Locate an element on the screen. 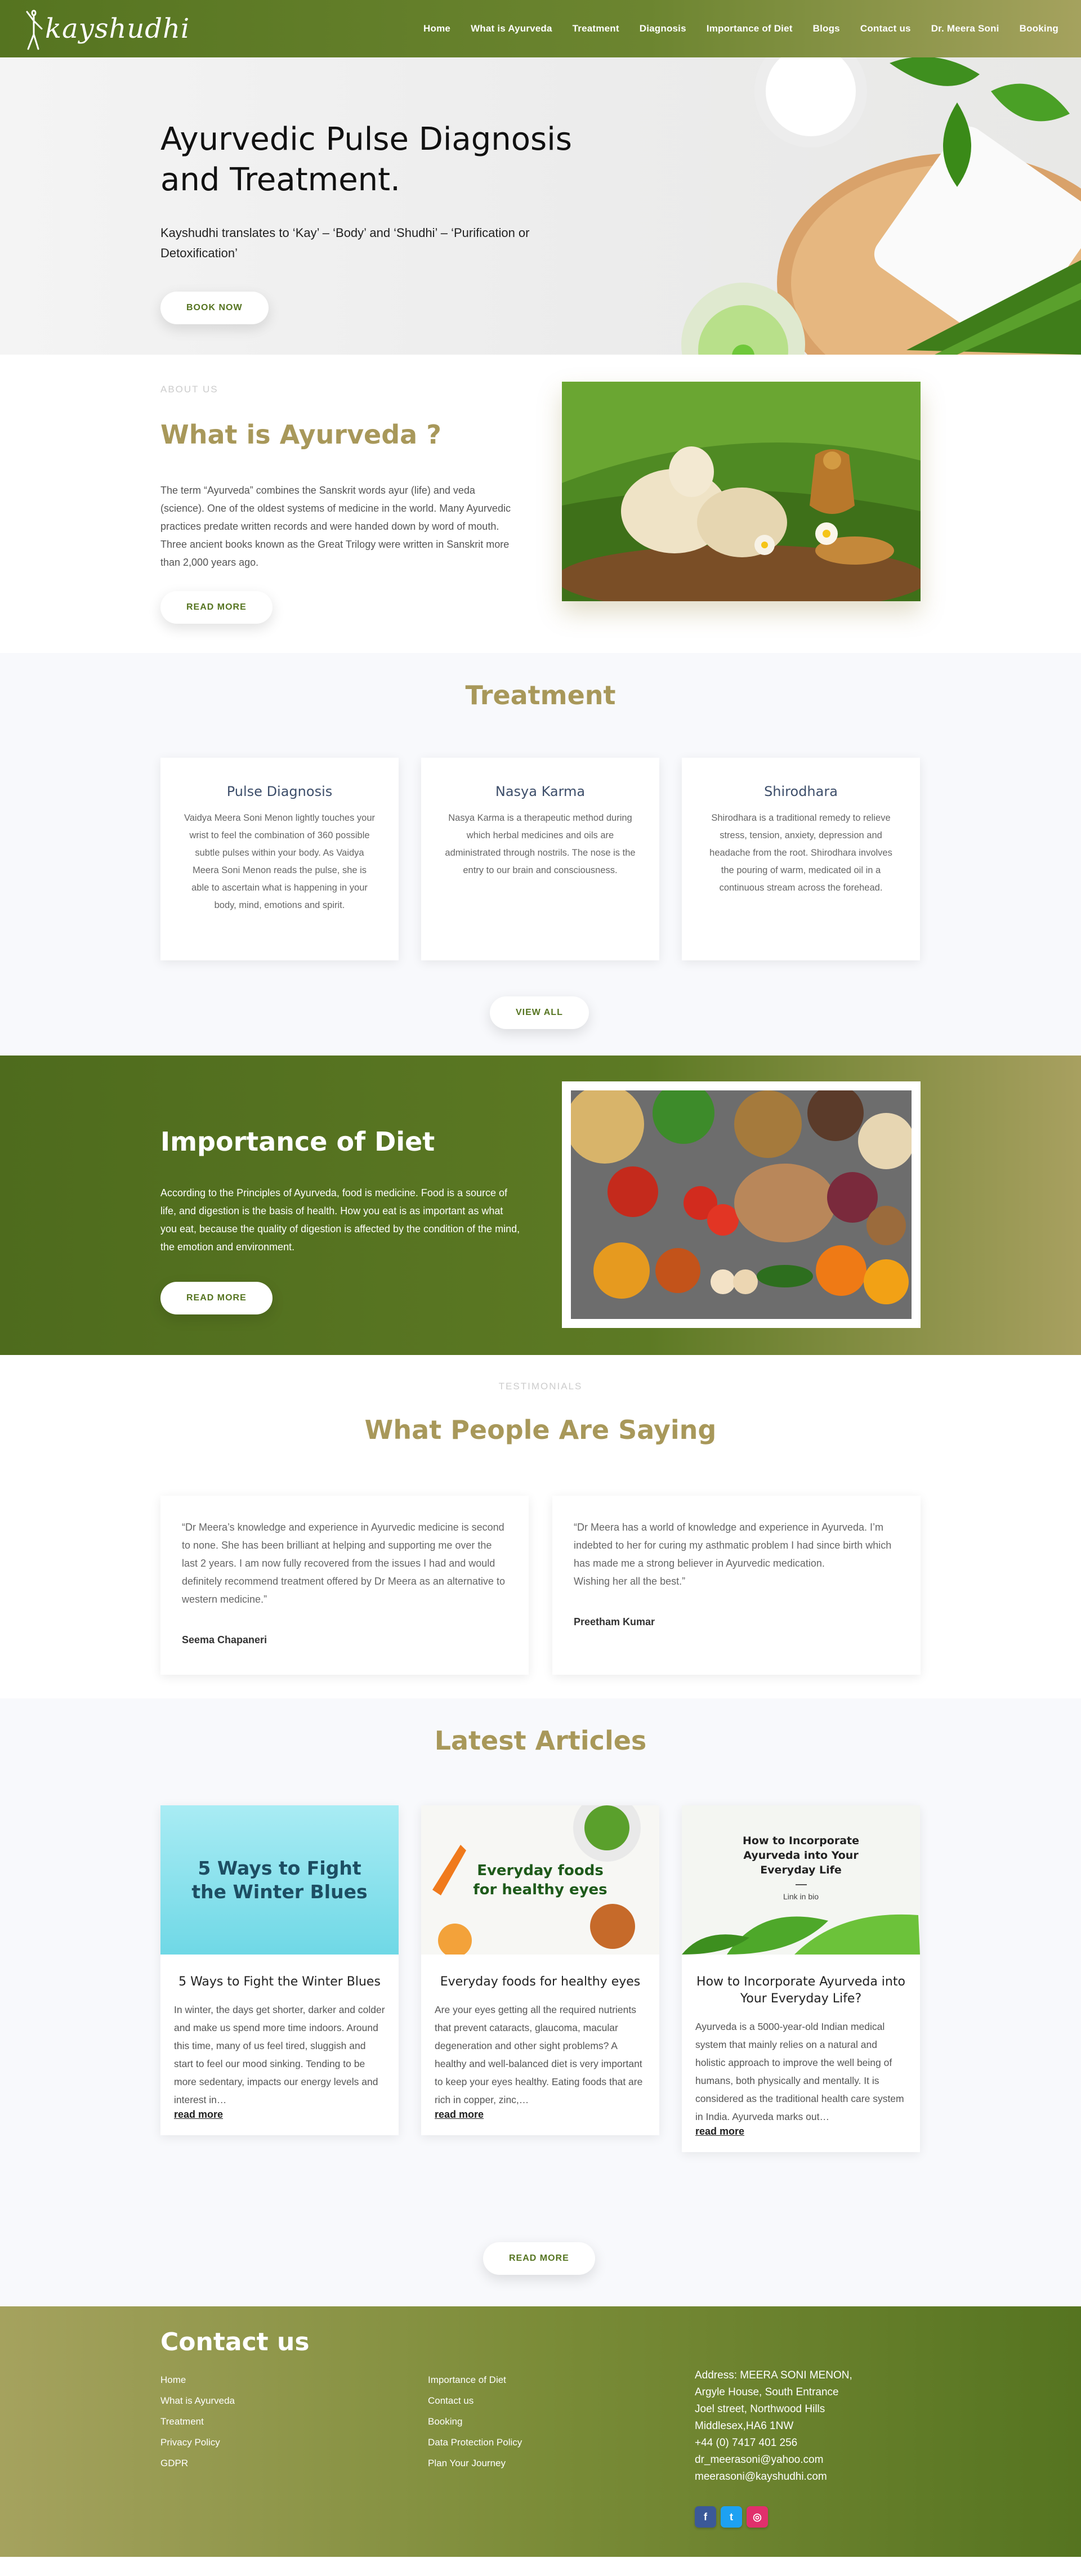 The height and width of the screenshot is (2576, 1081). article-thumbnail: Everyday foods for healthy eyes is located at coordinates (540, 1880).